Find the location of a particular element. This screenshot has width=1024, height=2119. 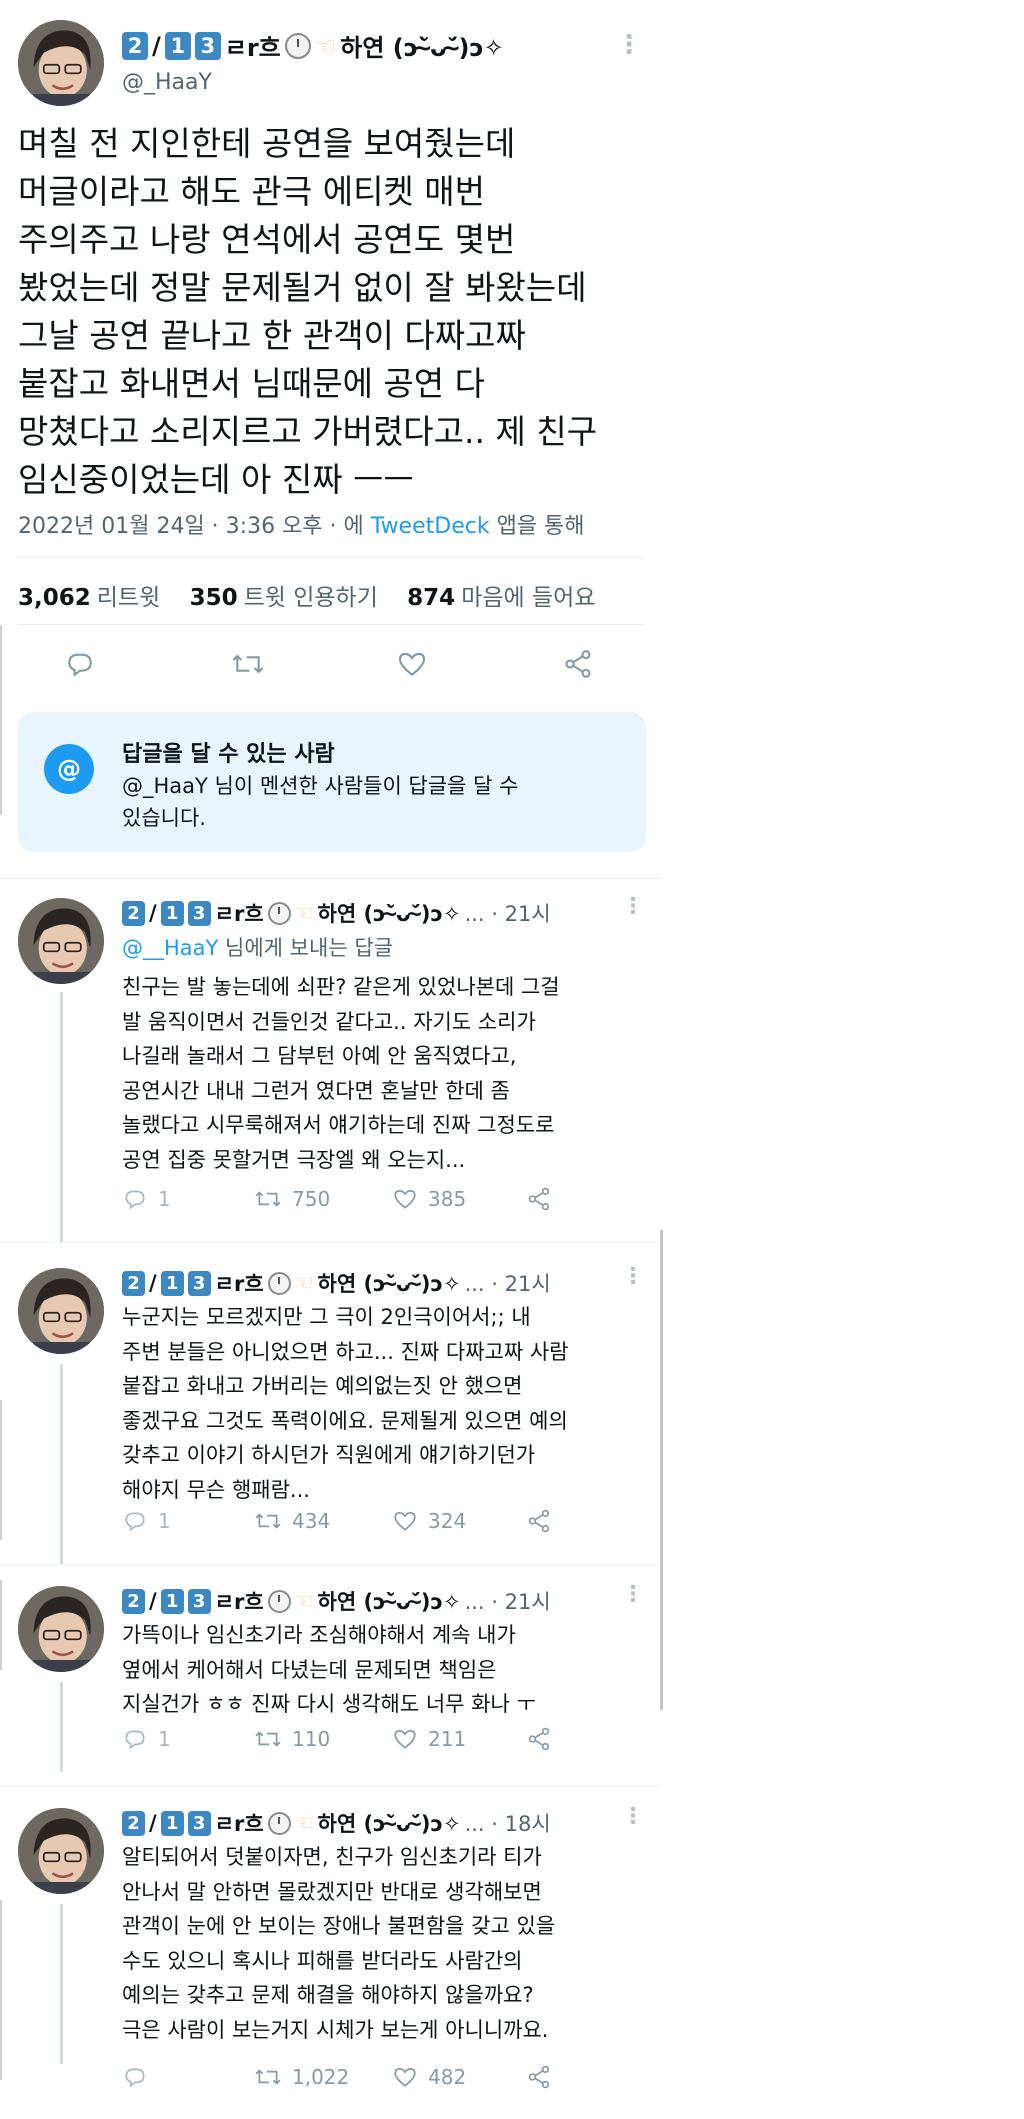

like-button: 211 is located at coordinates (429, 1739).